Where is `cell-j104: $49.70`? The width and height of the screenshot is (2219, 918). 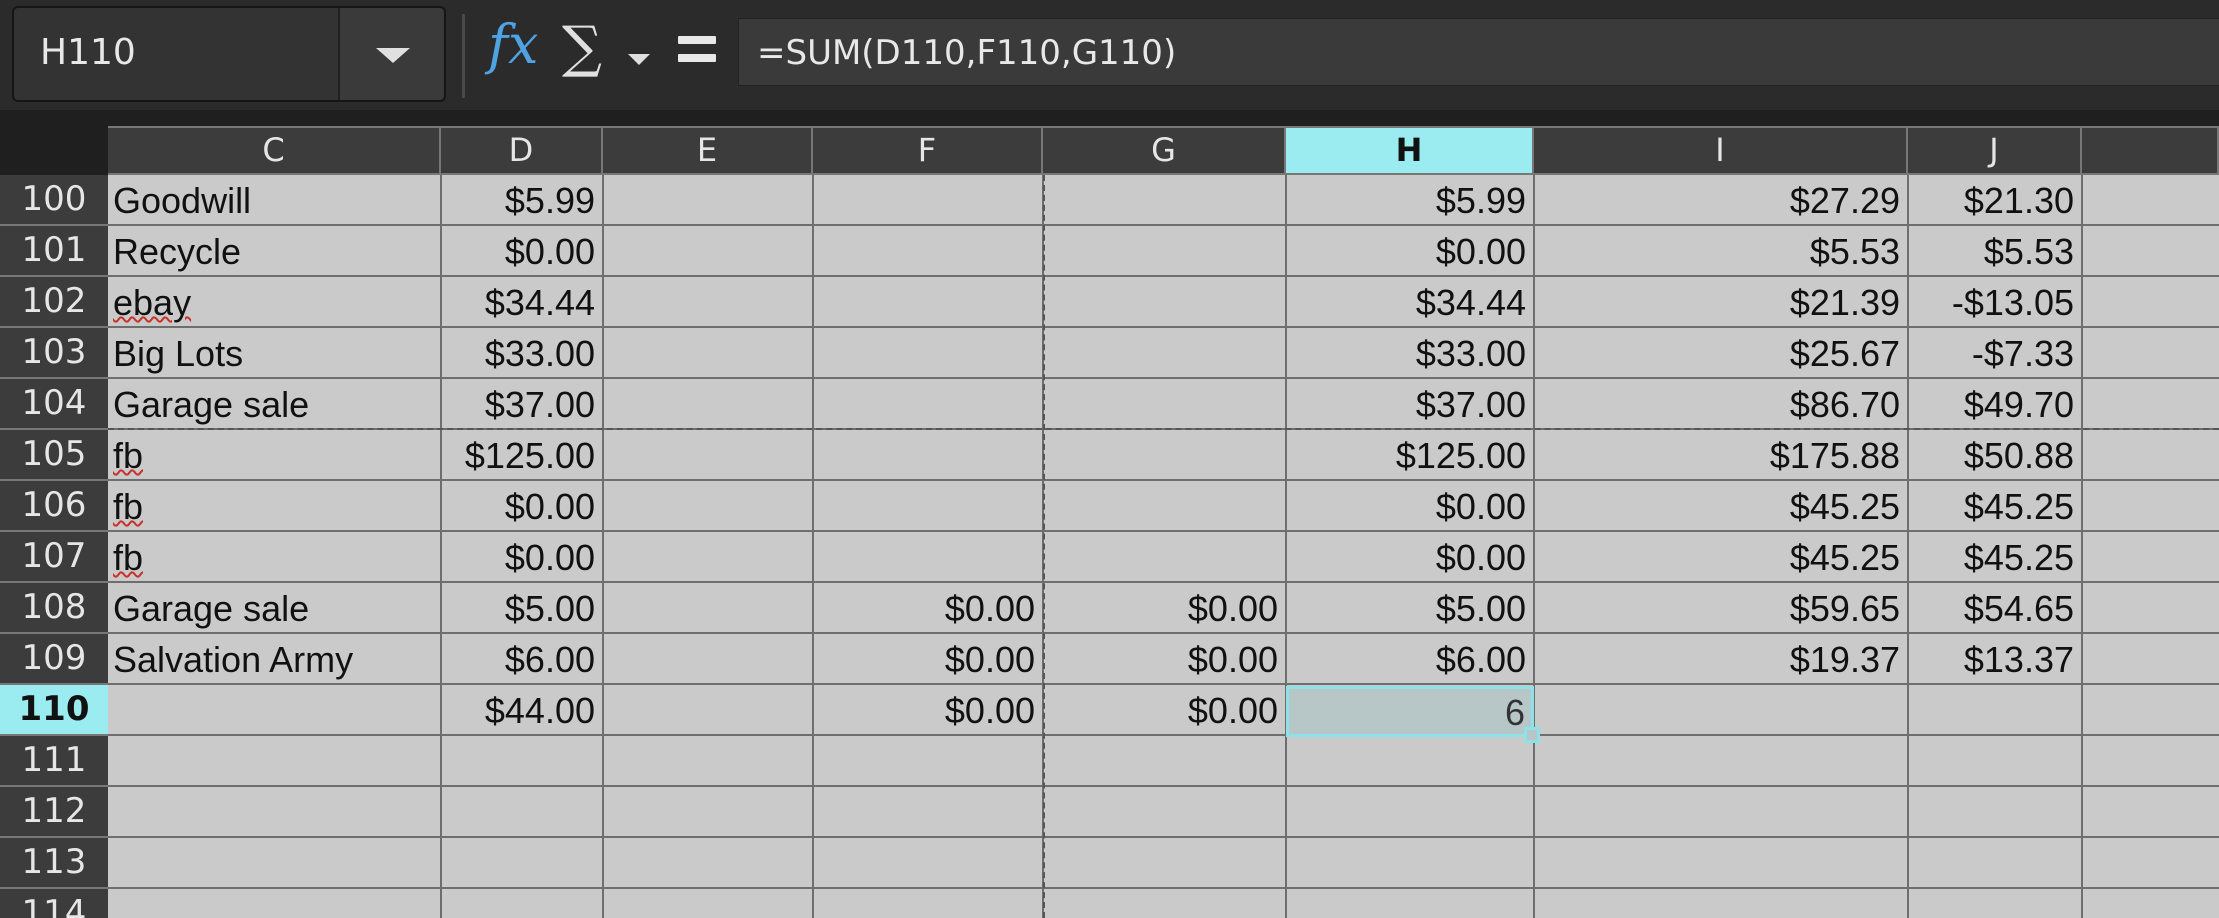 cell-j104: $49.70 is located at coordinates (1994, 403).